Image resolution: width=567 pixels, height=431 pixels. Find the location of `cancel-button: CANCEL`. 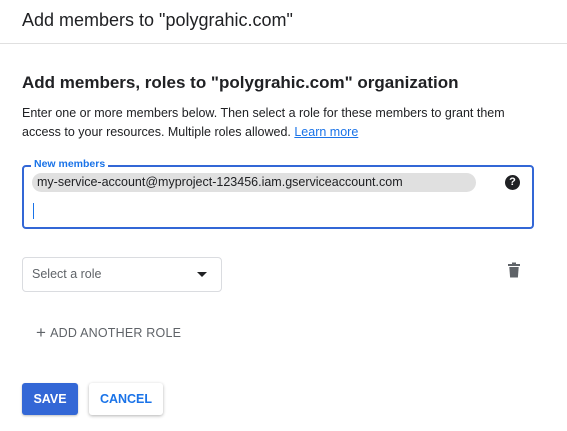

cancel-button: CANCEL is located at coordinates (126, 399).